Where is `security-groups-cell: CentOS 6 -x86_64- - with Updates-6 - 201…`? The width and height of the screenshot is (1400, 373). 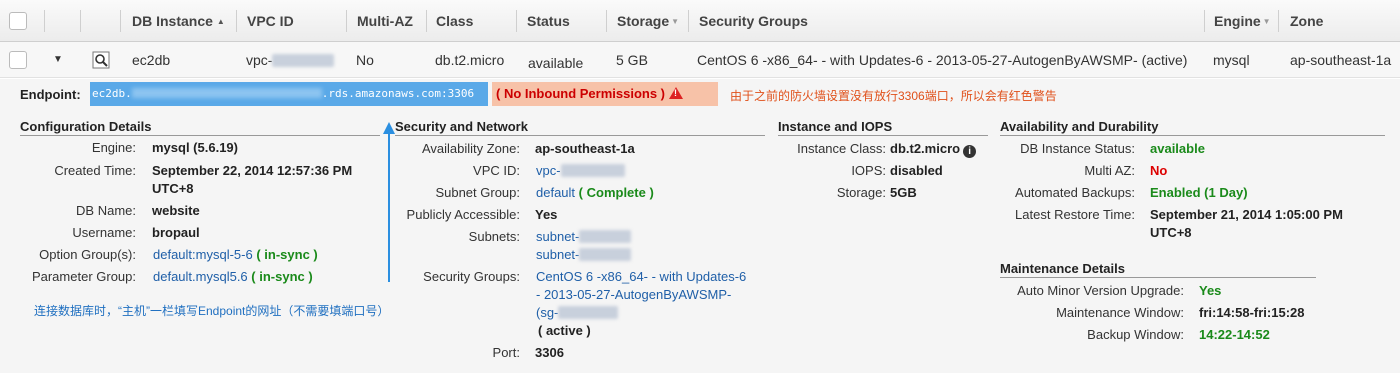 security-groups-cell: CentOS 6 -x86_64- - with Updates-6 - 201… is located at coordinates (942, 60).